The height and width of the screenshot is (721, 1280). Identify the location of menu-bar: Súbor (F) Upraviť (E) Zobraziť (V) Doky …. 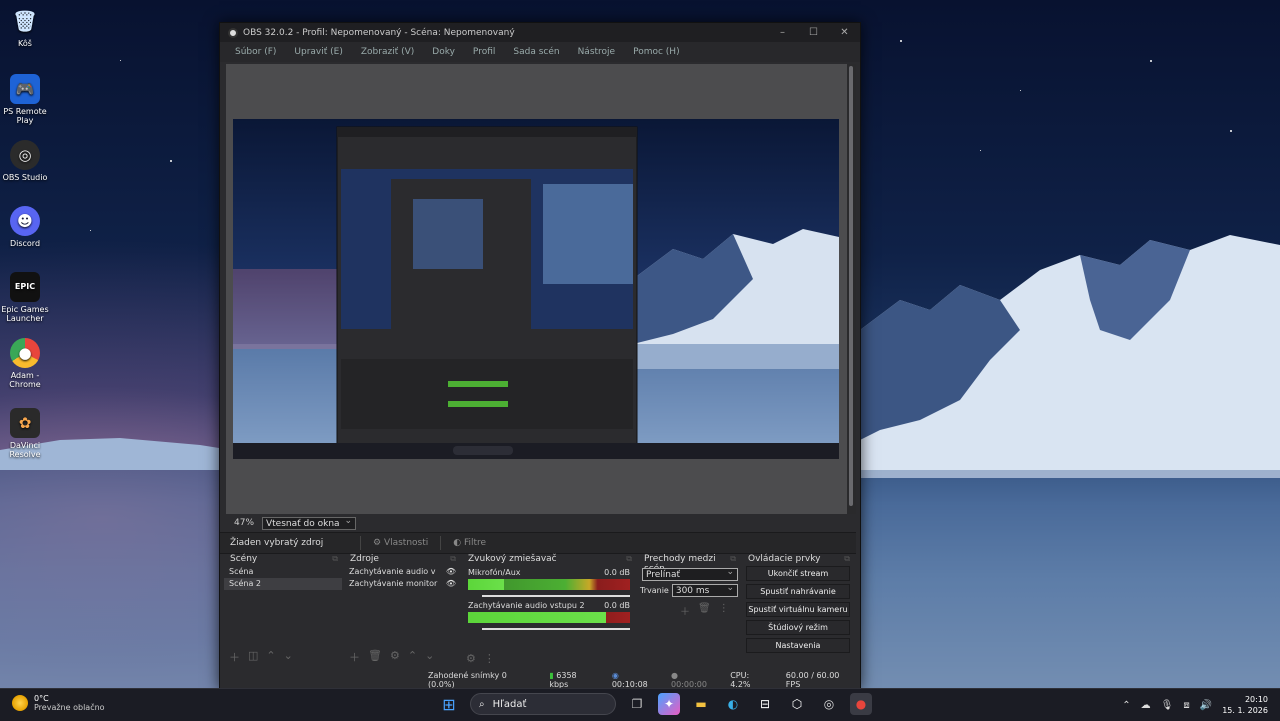
(540, 52).